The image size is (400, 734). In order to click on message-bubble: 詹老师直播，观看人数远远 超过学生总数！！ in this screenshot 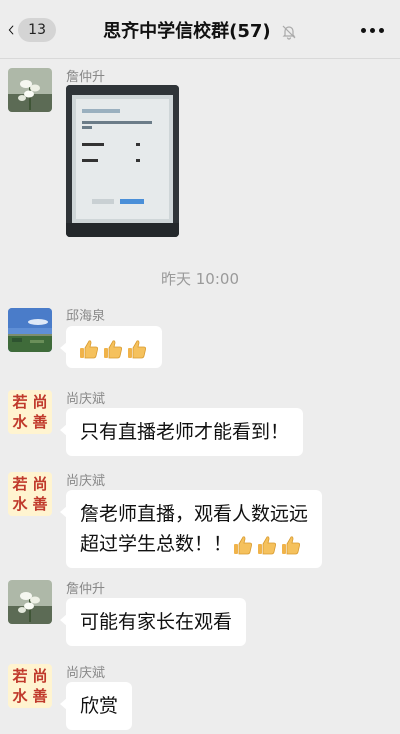, I will do `click(191, 529)`.